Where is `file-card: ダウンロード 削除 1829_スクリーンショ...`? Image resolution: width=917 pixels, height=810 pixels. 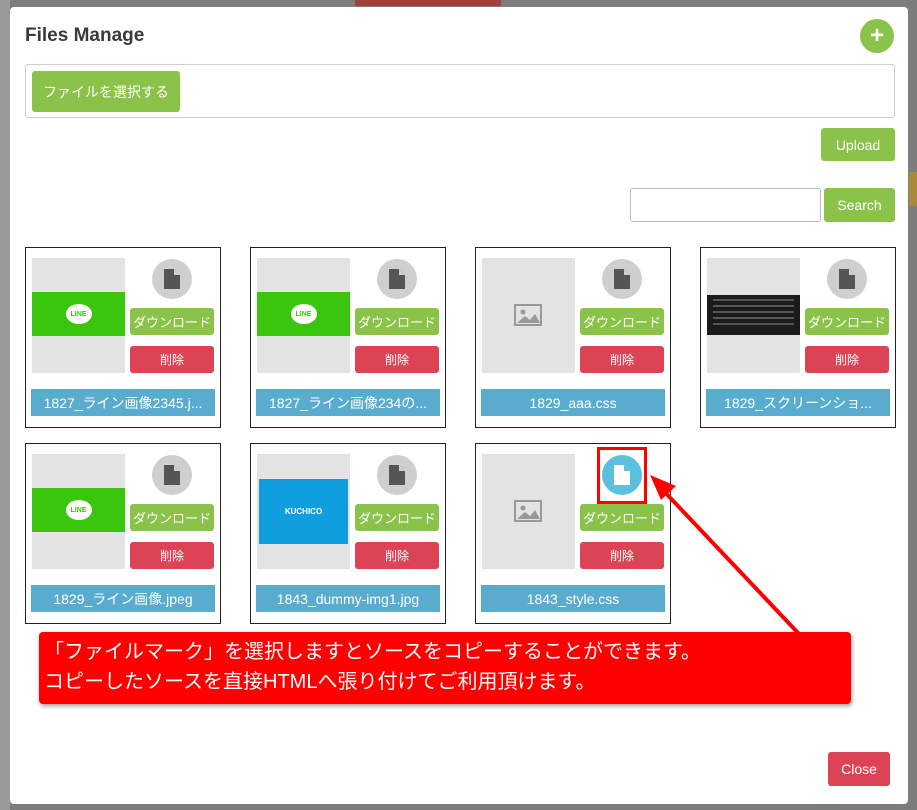
file-card: ダウンロード 削除 1829_スクリーンショ... is located at coordinates (798, 337).